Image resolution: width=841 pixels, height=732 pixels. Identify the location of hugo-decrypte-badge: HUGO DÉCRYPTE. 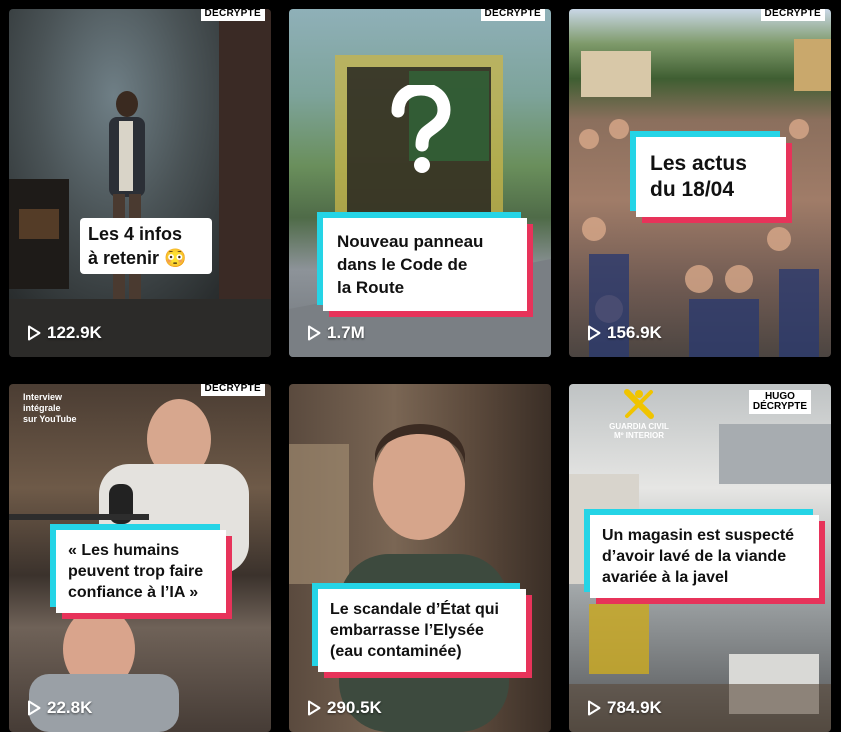
(779, 402).